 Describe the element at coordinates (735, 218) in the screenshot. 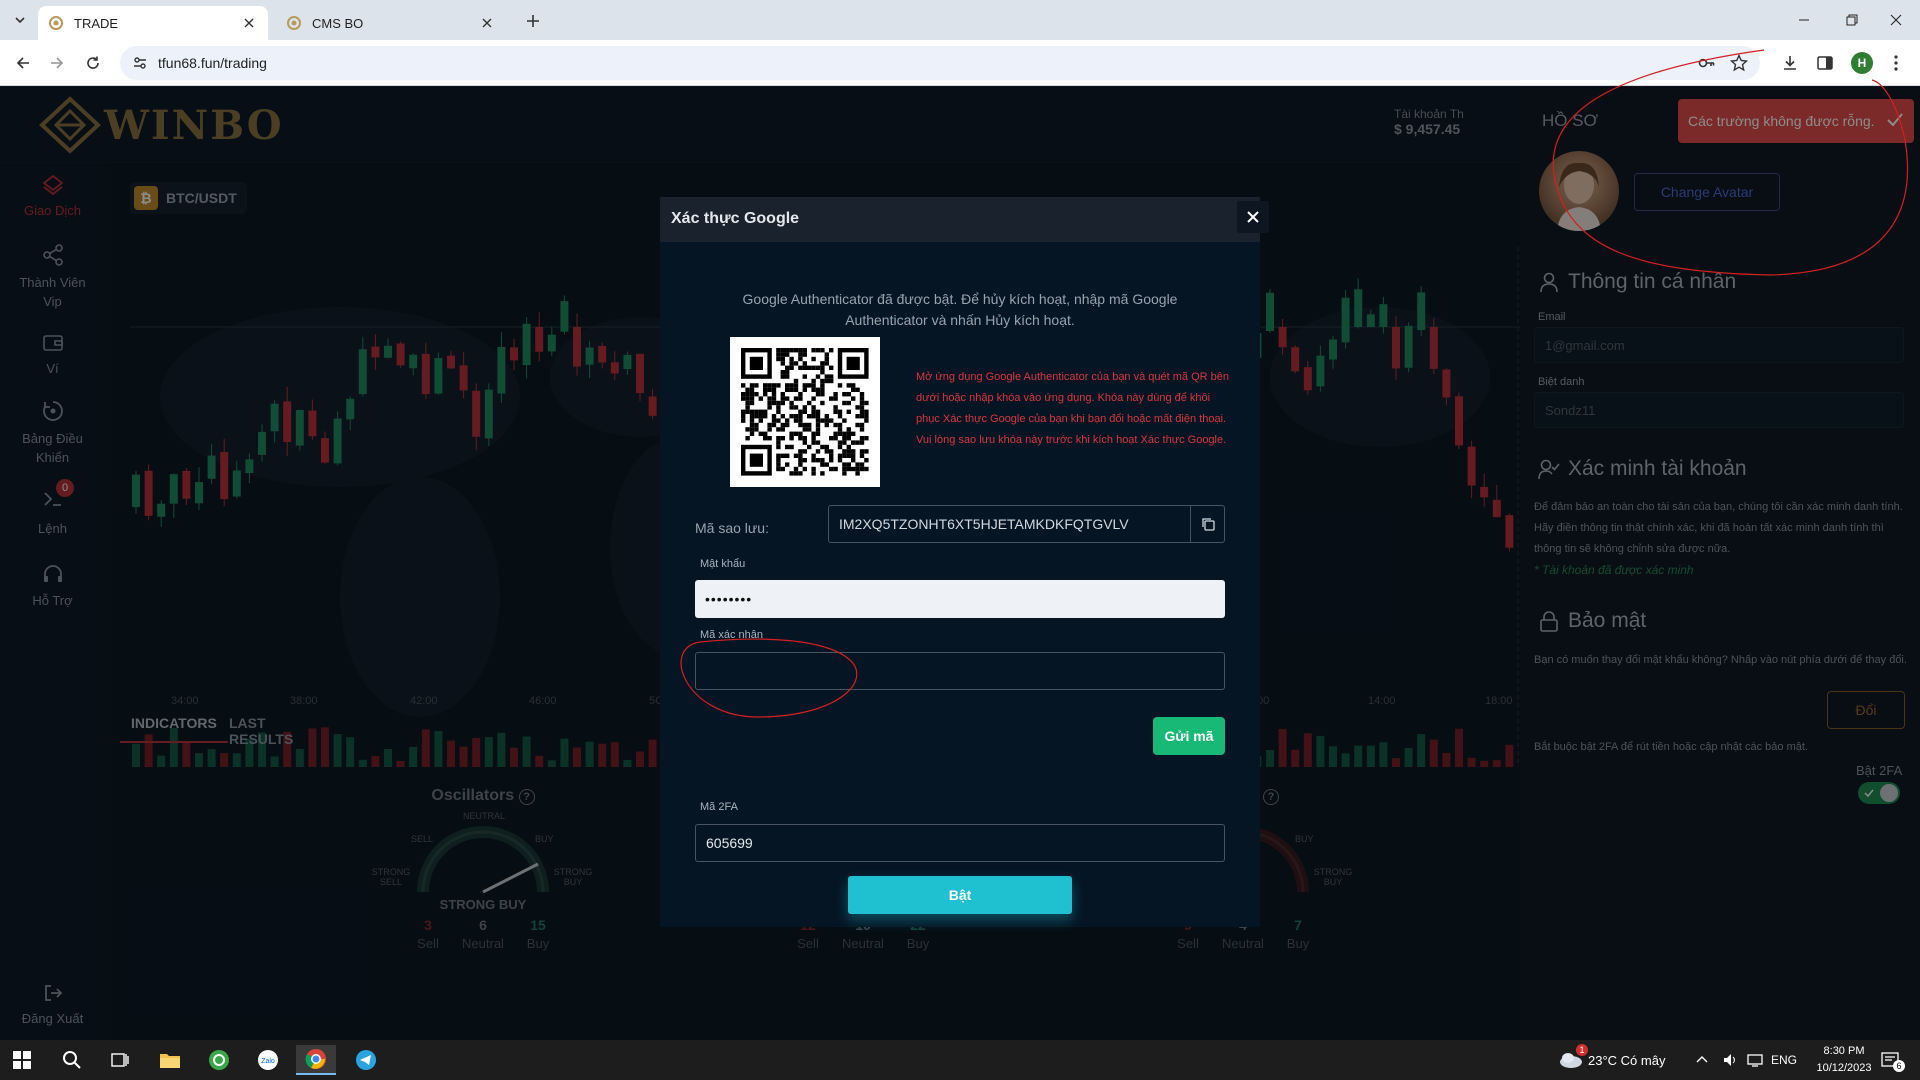

I see `modal-title: Xác thực Google` at that location.